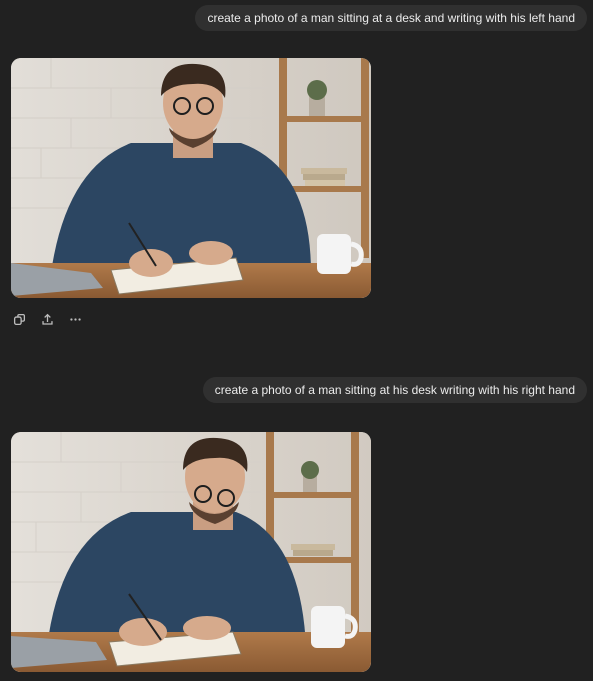  I want to click on message-actions, so click(47, 319).